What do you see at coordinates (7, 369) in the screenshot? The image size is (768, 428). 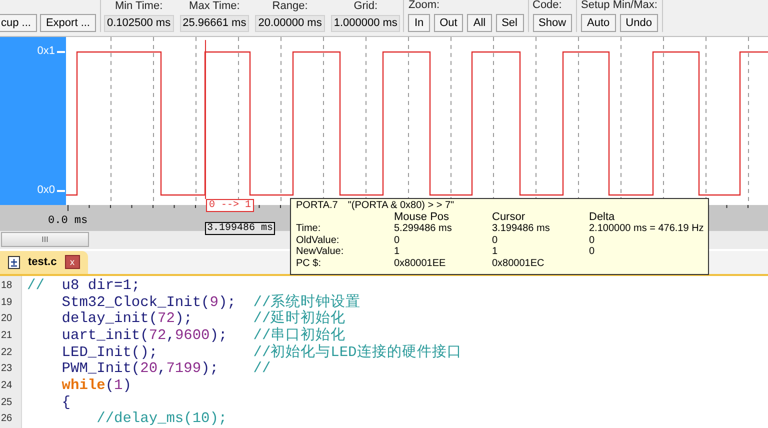 I see `line-number: 23` at bounding box center [7, 369].